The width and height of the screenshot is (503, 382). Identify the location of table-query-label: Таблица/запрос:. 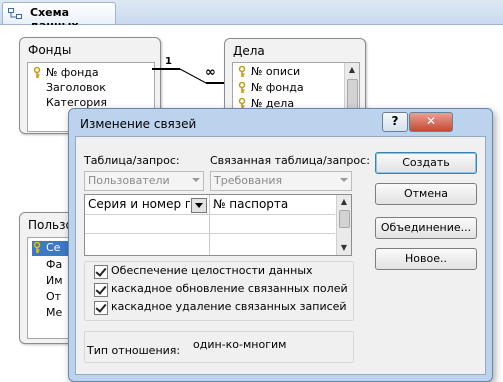
(132, 160).